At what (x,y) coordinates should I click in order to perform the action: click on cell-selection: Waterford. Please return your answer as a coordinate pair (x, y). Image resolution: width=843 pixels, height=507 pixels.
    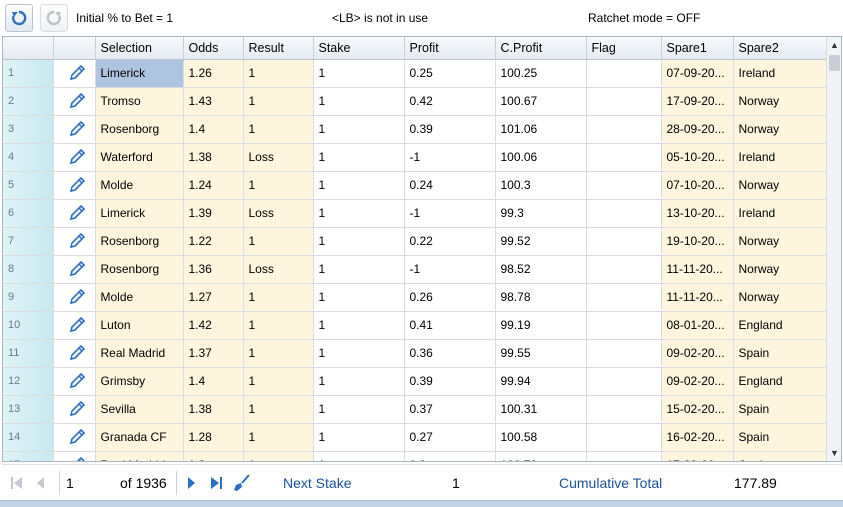
    Looking at the image, I should click on (139, 157).